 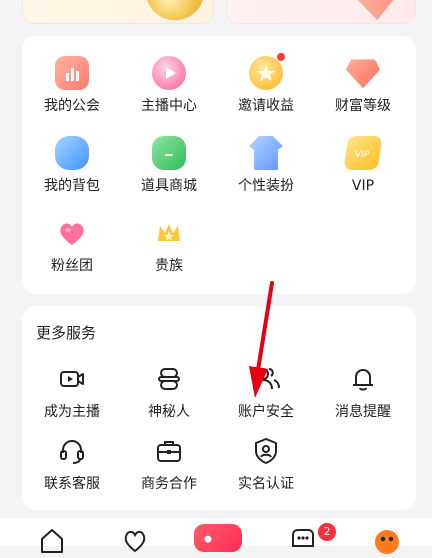 What do you see at coordinates (52, 539) in the screenshot?
I see `home-icon` at bounding box center [52, 539].